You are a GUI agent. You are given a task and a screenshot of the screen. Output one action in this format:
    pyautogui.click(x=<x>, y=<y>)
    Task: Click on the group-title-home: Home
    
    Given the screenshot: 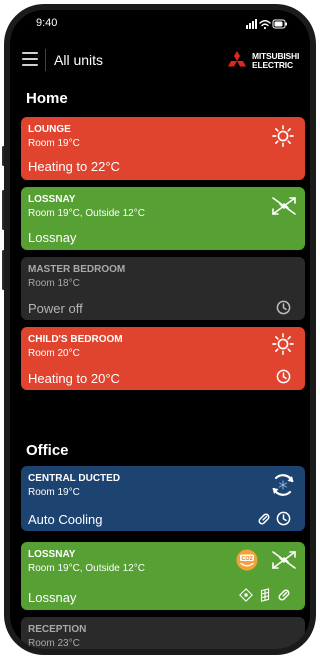 What is the action you would take?
    pyautogui.click(x=47, y=98)
    